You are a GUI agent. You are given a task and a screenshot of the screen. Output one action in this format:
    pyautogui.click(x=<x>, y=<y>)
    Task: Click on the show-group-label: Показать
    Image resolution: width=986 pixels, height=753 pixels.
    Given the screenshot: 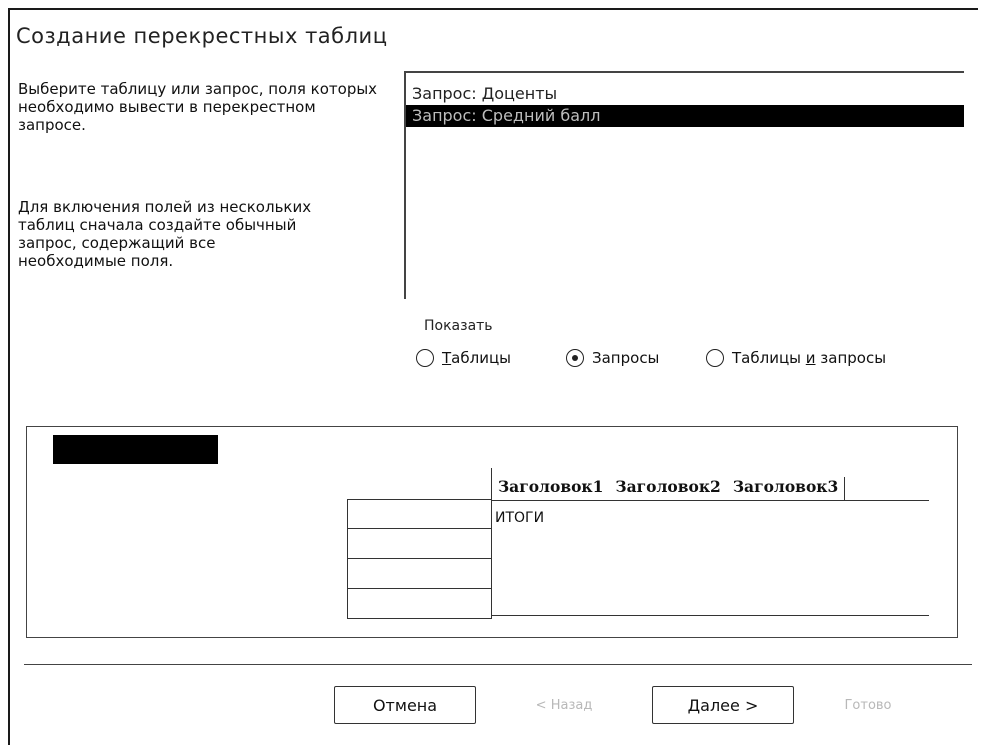 What is the action you would take?
    pyautogui.click(x=458, y=326)
    